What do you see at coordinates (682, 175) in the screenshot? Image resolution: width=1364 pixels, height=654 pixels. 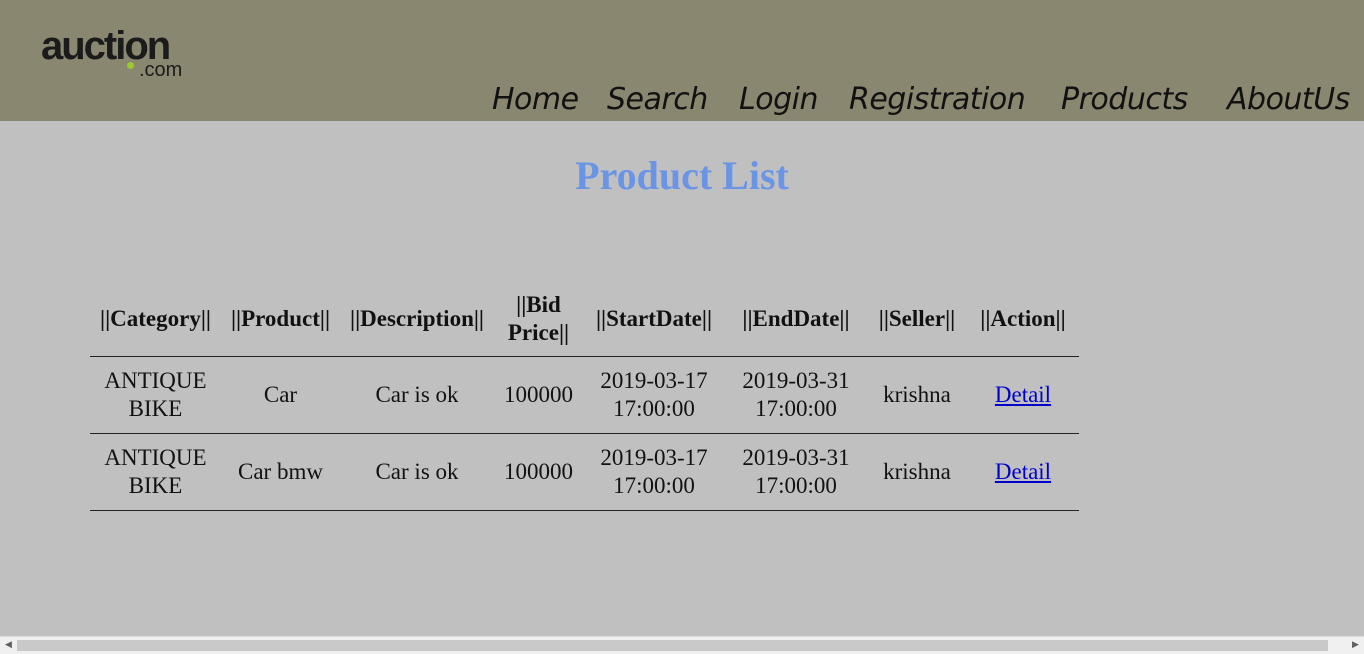 I see `page-title: Product List` at bounding box center [682, 175].